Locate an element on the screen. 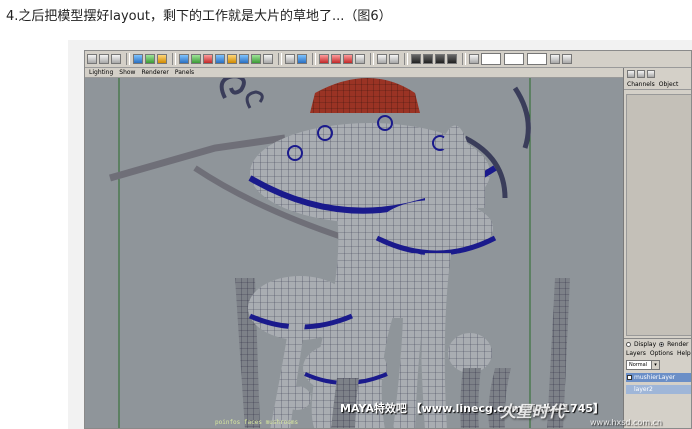 The width and height of the screenshot is (692, 429). layer-menu-bar: Layers Options Help is located at coordinates (657, 353).